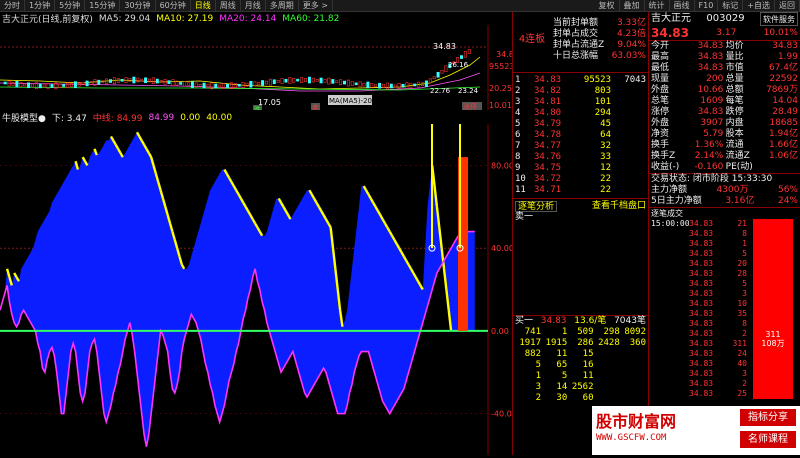 The height and width of the screenshot is (458, 800). What do you see at coordinates (699, 364) in the screenshot?
I see `trade-row: 34.83 40` at bounding box center [699, 364].